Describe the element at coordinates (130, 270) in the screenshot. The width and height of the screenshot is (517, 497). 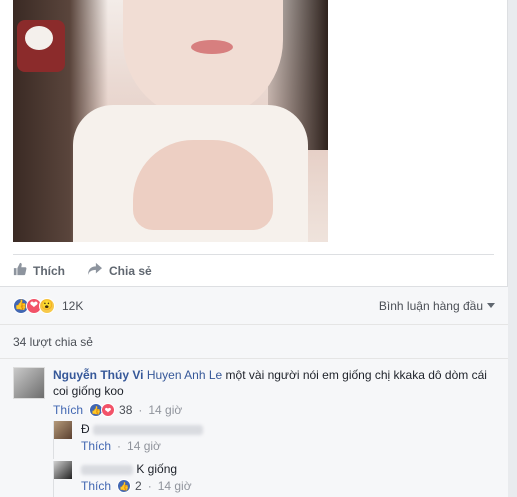
I see `share-label: Chia sẻ` at that location.